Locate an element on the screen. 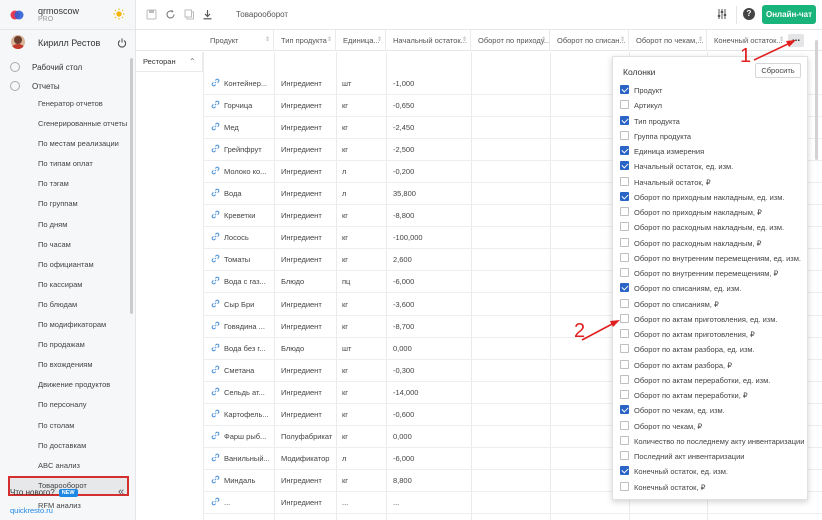 This screenshot has width=822, height=520. column-option: Группа продукта is located at coordinates (713, 138).